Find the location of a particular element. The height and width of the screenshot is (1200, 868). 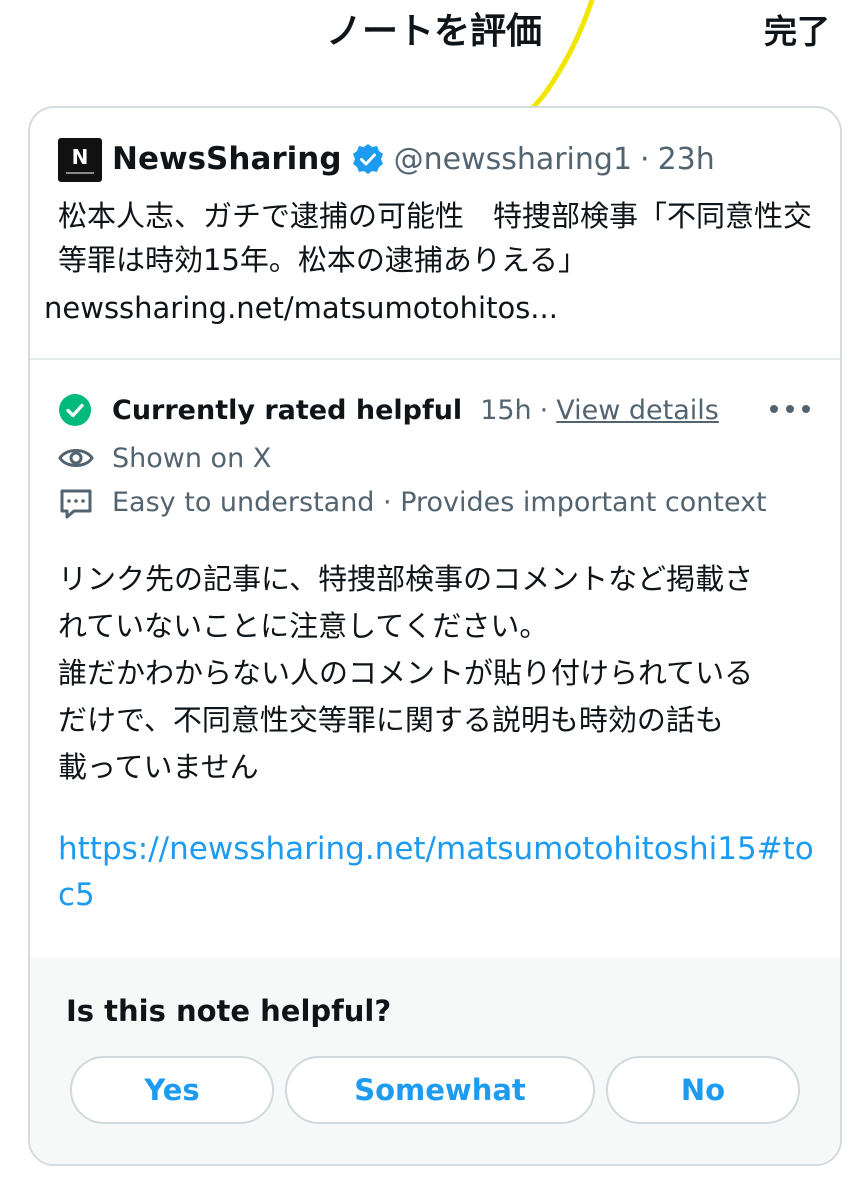

comment-icon is located at coordinates (76, 504).